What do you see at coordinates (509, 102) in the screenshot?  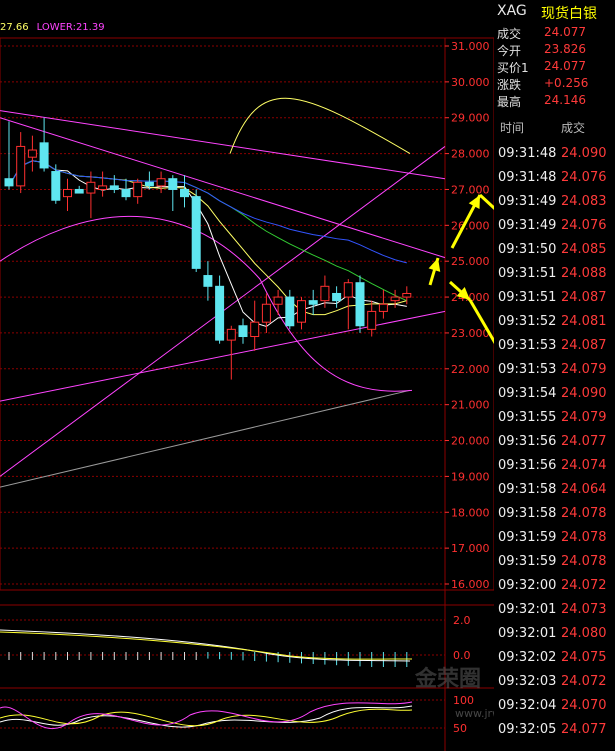 I see `quote-label: 最高` at bounding box center [509, 102].